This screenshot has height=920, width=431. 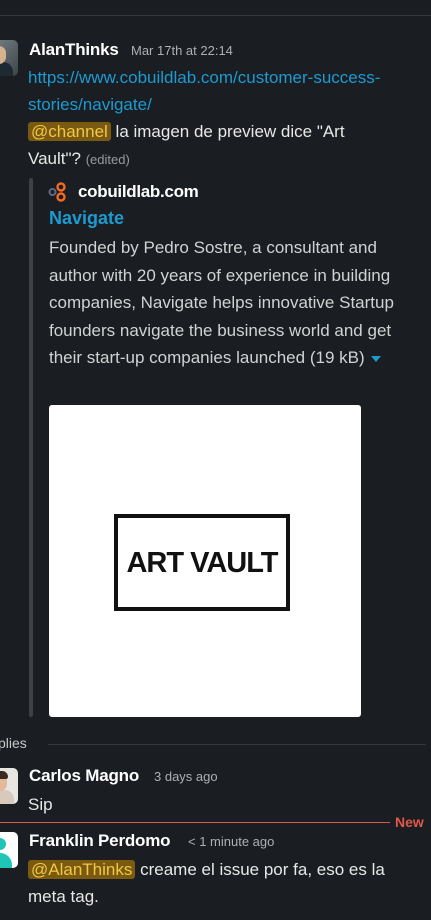 What do you see at coordinates (69, 131) in the screenshot?
I see `channel-mention: @channel` at bounding box center [69, 131].